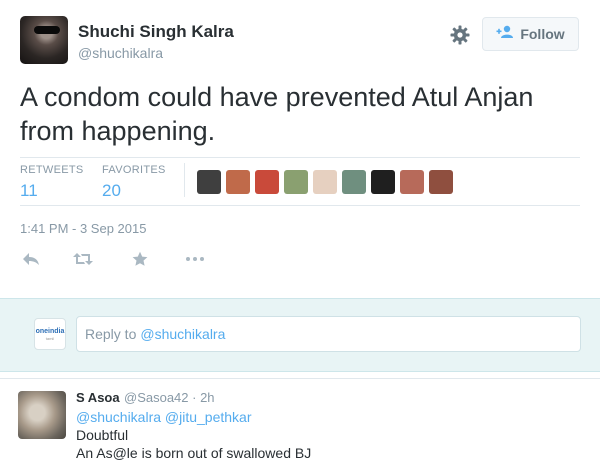 The image size is (600, 461). I want to click on retweet-icon, so click(83, 259).